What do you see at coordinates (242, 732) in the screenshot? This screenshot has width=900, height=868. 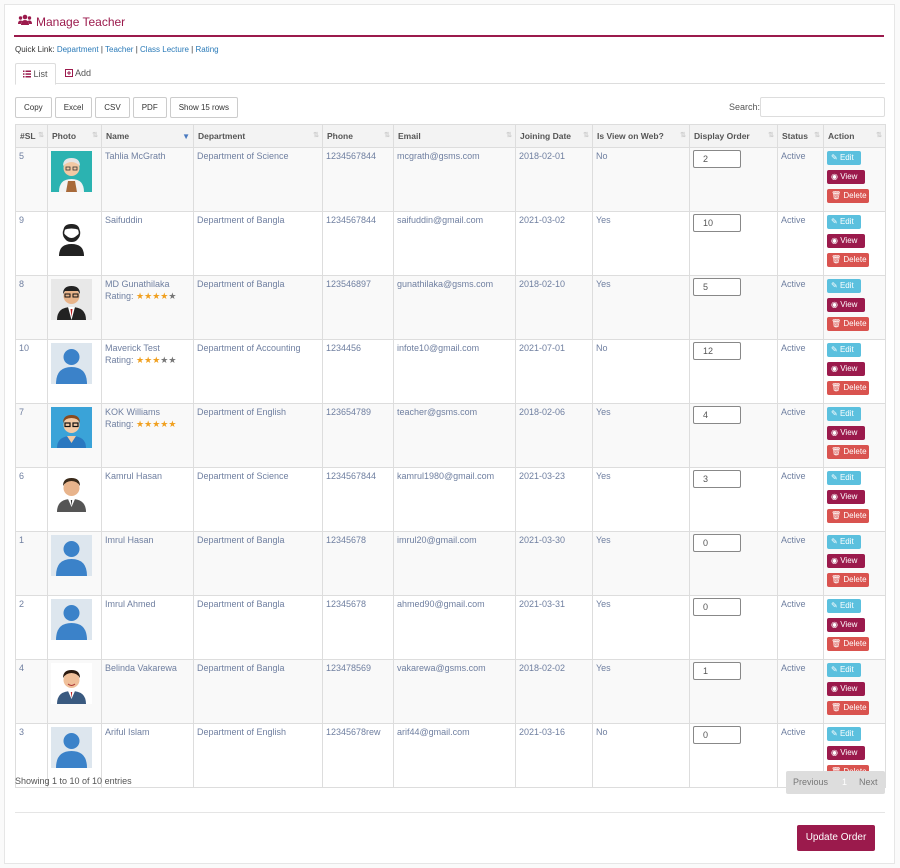 I see `department-cell: Department of English` at bounding box center [242, 732].